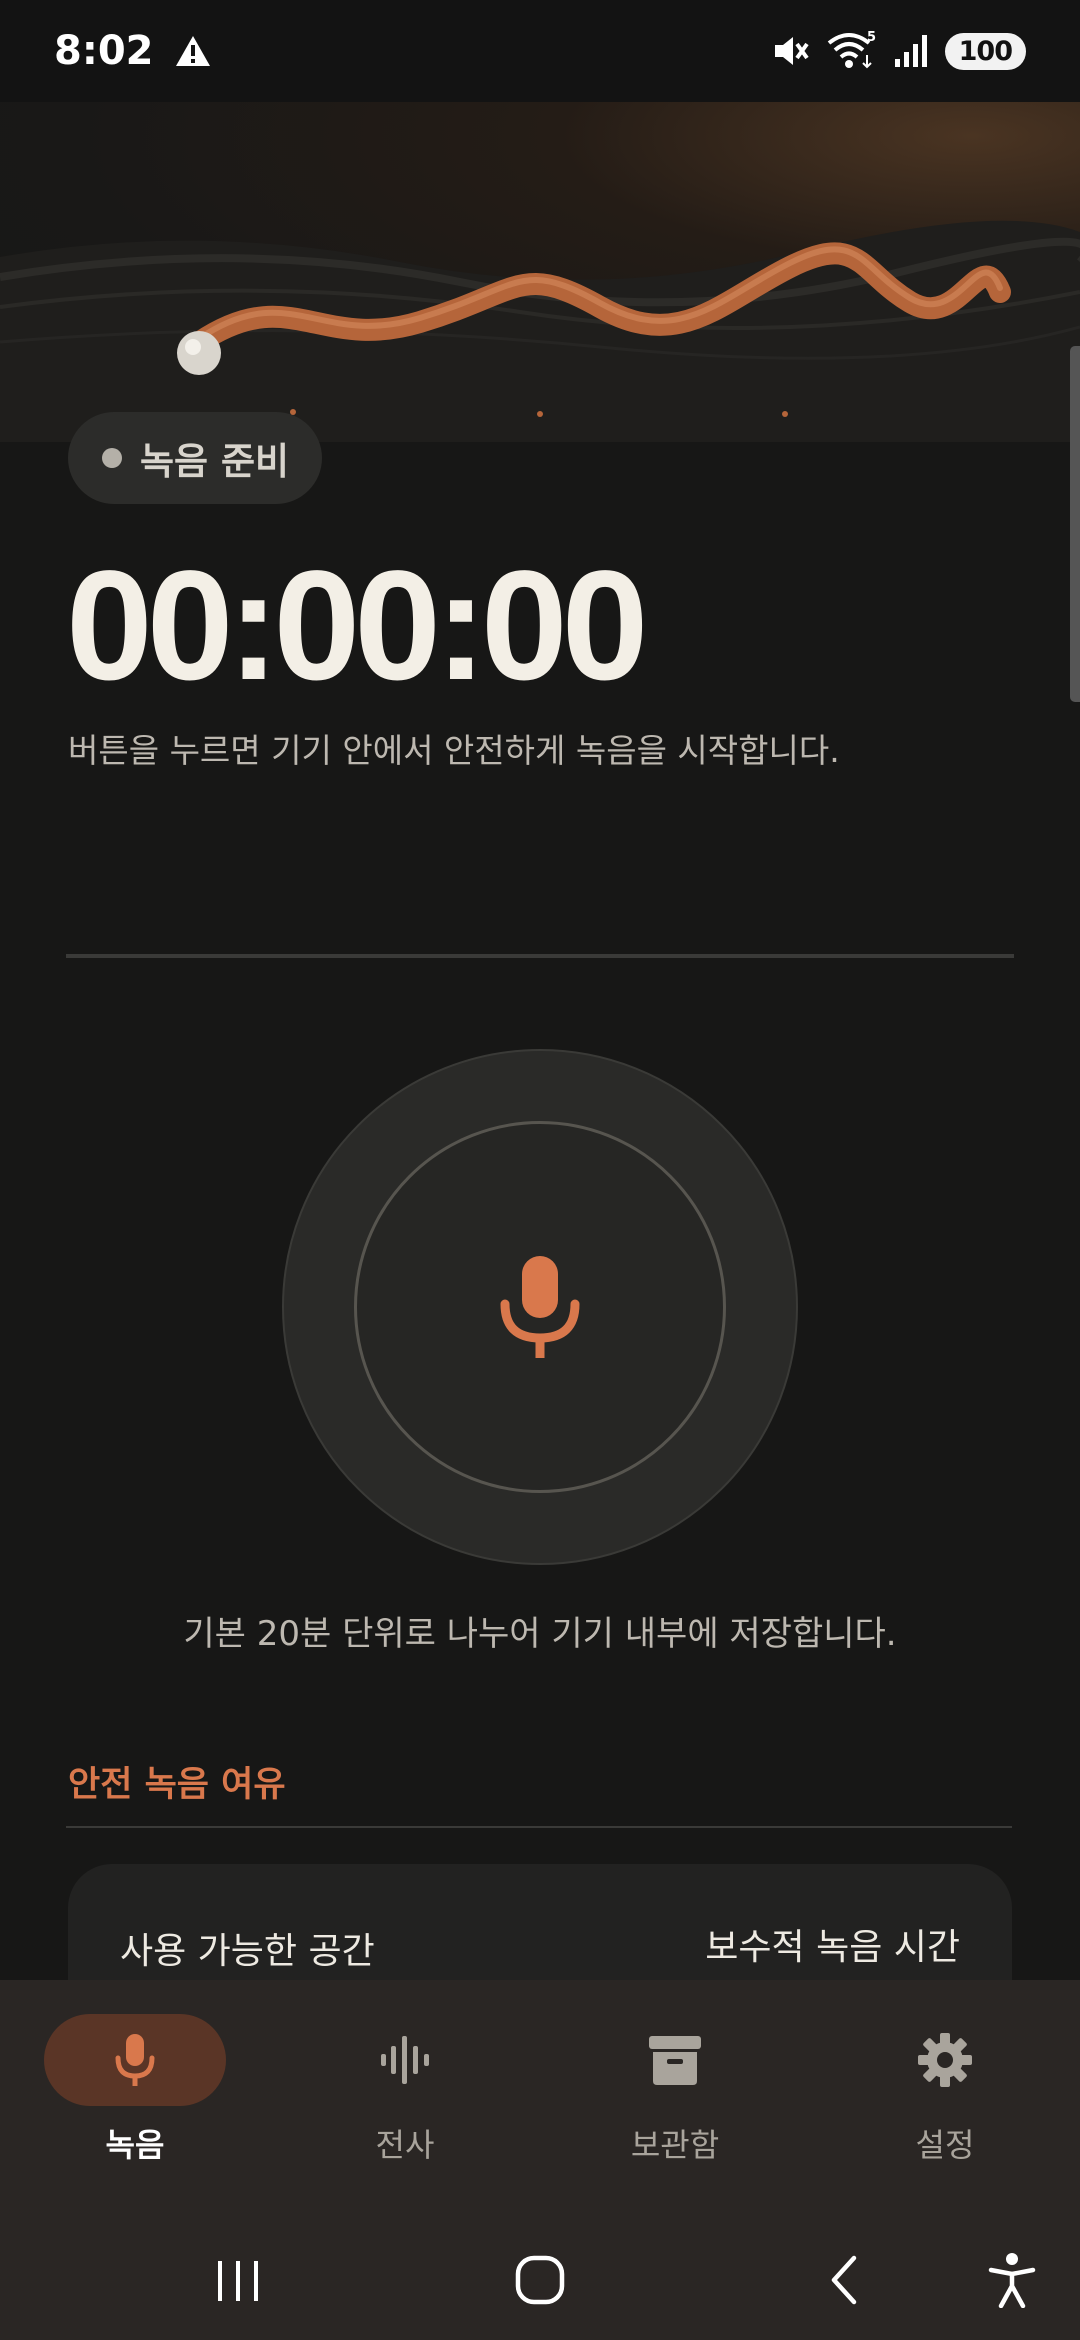 This screenshot has height=2340, width=1080. Describe the element at coordinates (135, 2145) in the screenshot. I see `nav-label-record: 녹음` at that location.